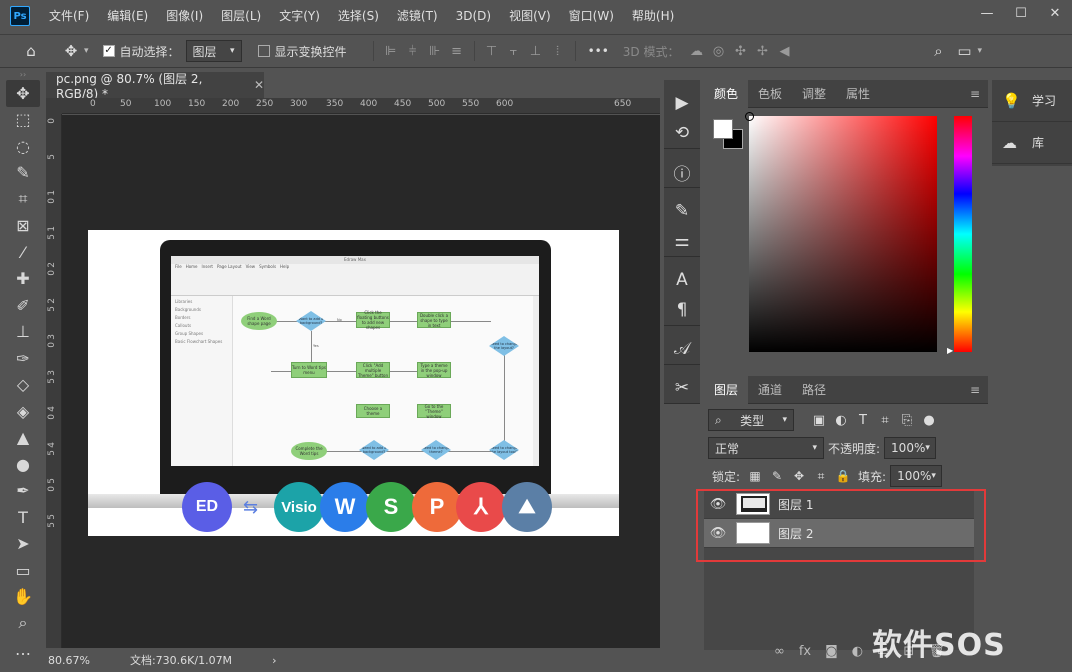 The height and width of the screenshot is (672, 1072). Describe the element at coordinates (863, 420) in the screenshot. I see `filter-type-icon: T` at that location.